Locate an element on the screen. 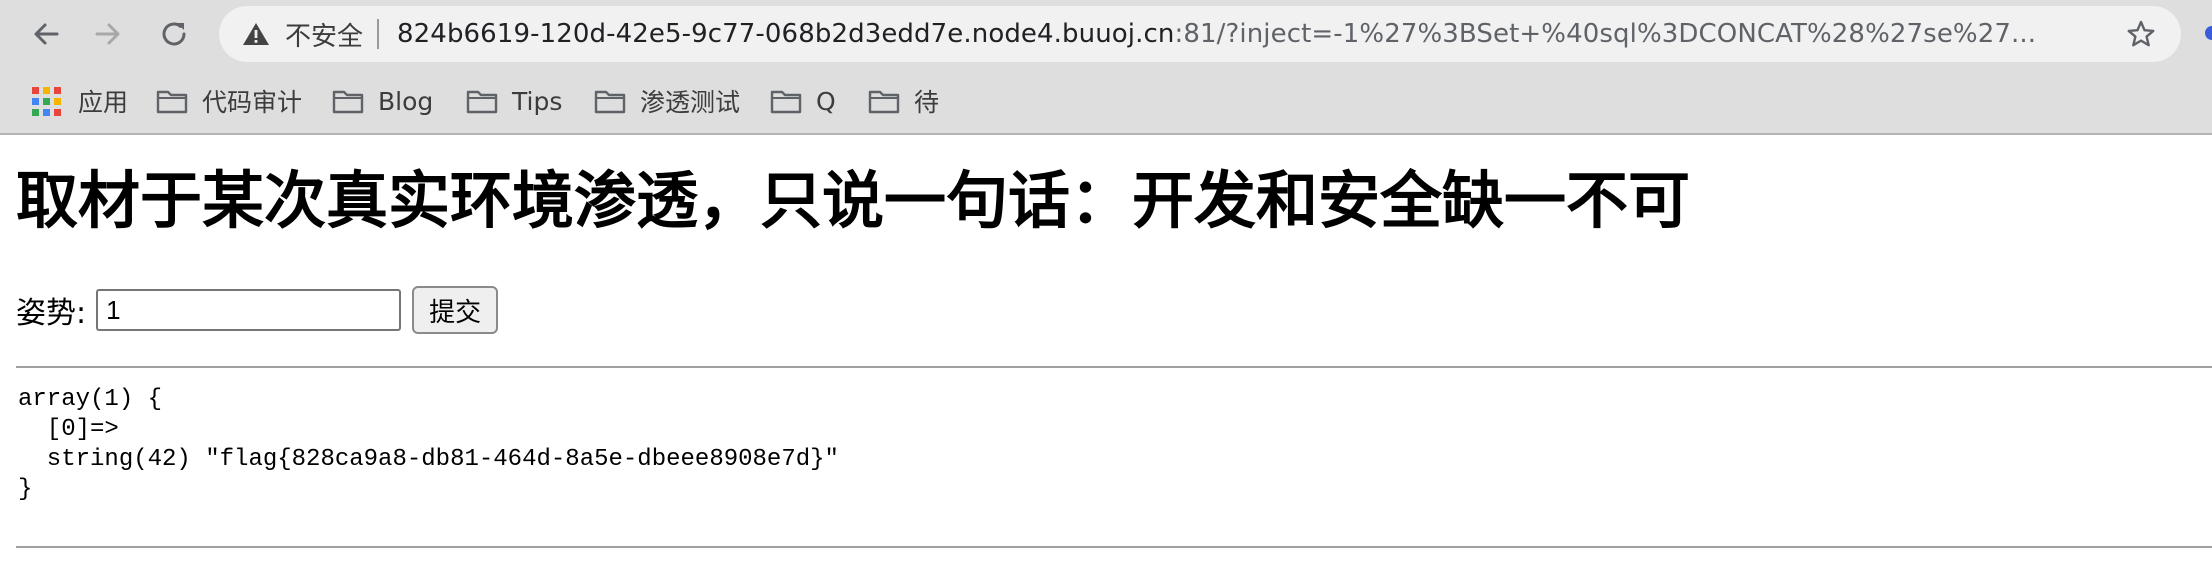 The width and height of the screenshot is (2212, 582). apps-grid-icon is located at coordinates (49, 101).